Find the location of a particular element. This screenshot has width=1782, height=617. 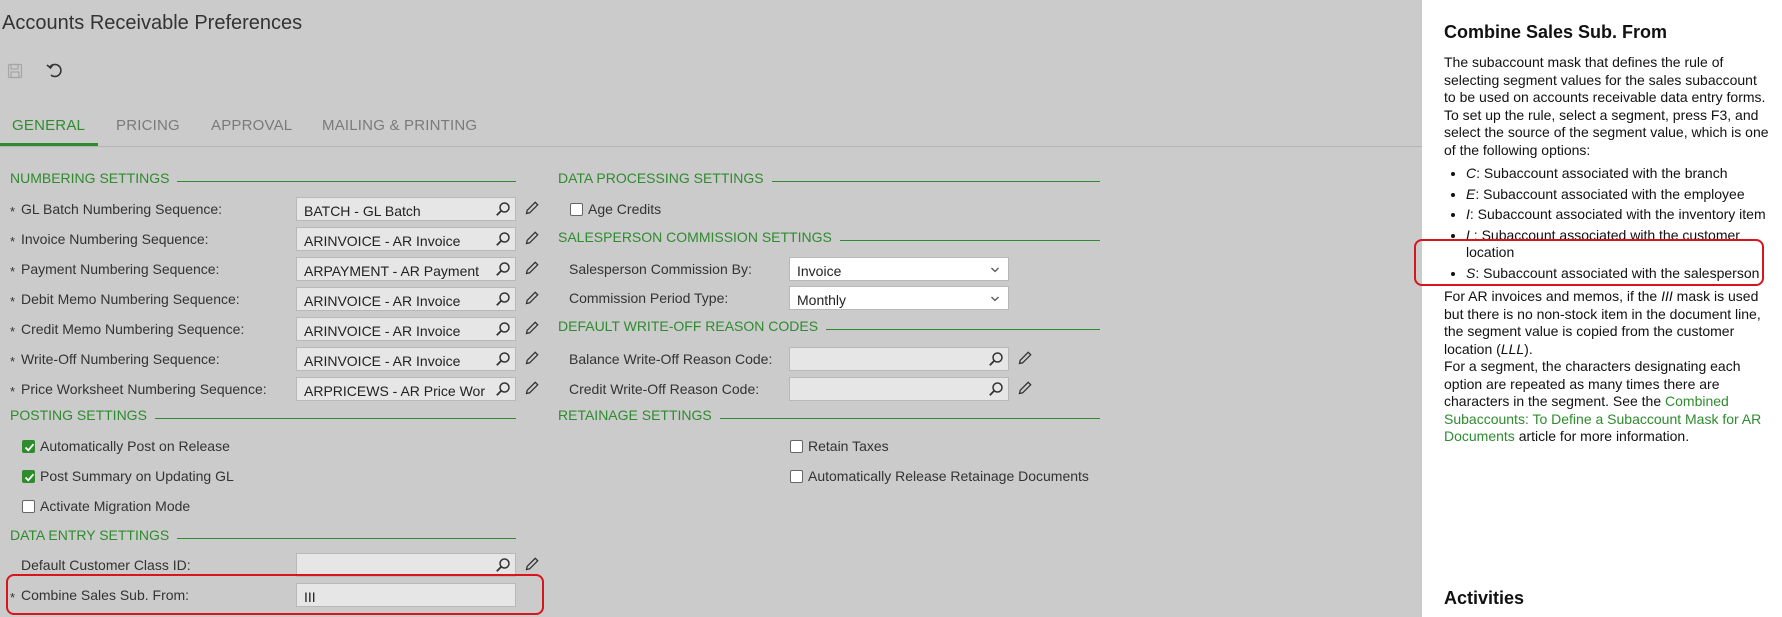

undo-button is located at coordinates (55, 71).